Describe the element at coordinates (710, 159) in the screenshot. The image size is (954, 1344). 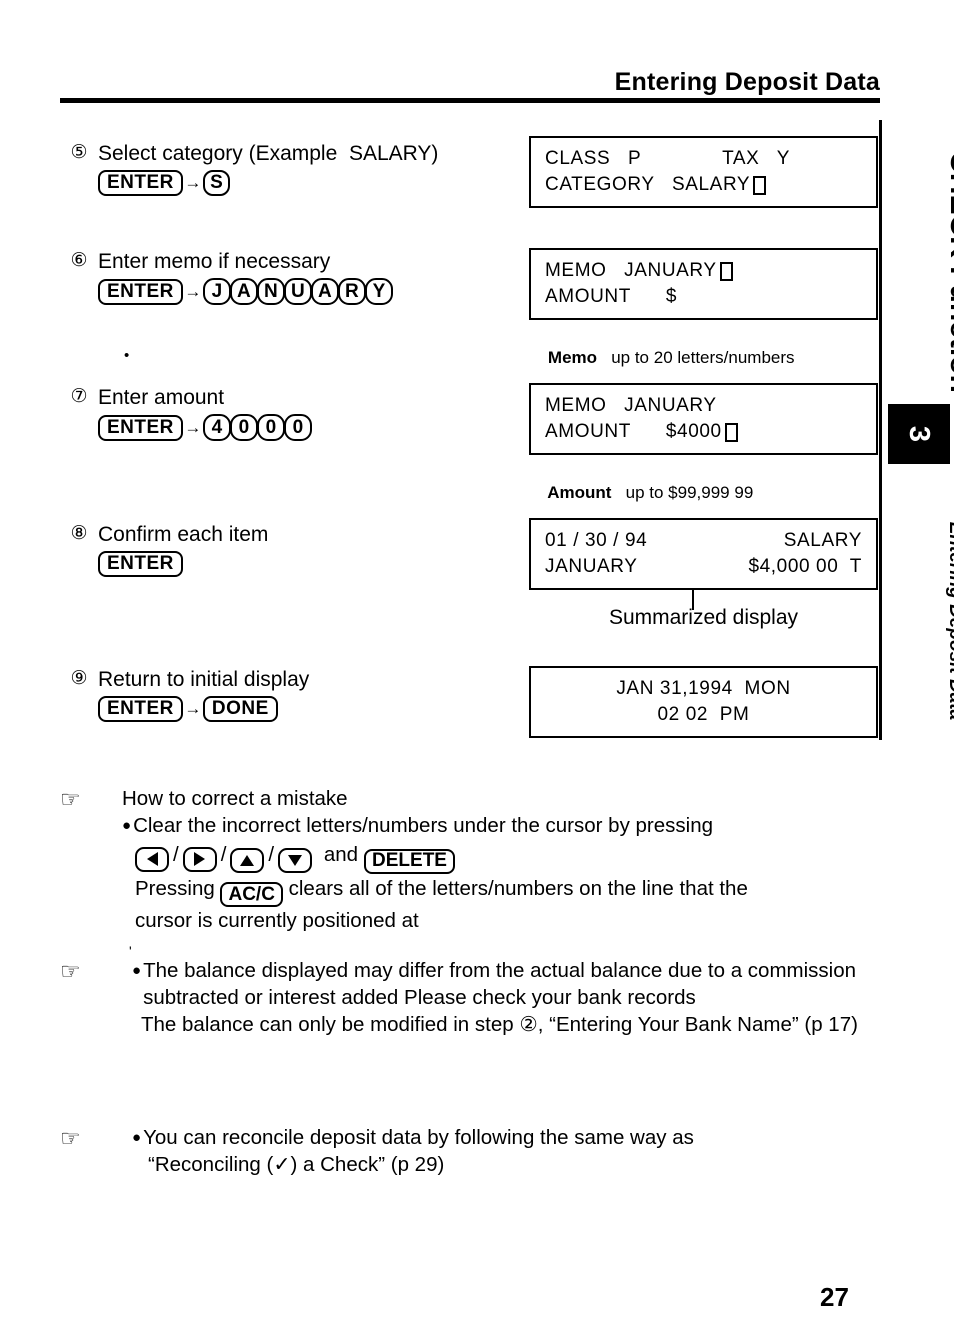
I see `display-line: CLASS P TAX Y` at that location.